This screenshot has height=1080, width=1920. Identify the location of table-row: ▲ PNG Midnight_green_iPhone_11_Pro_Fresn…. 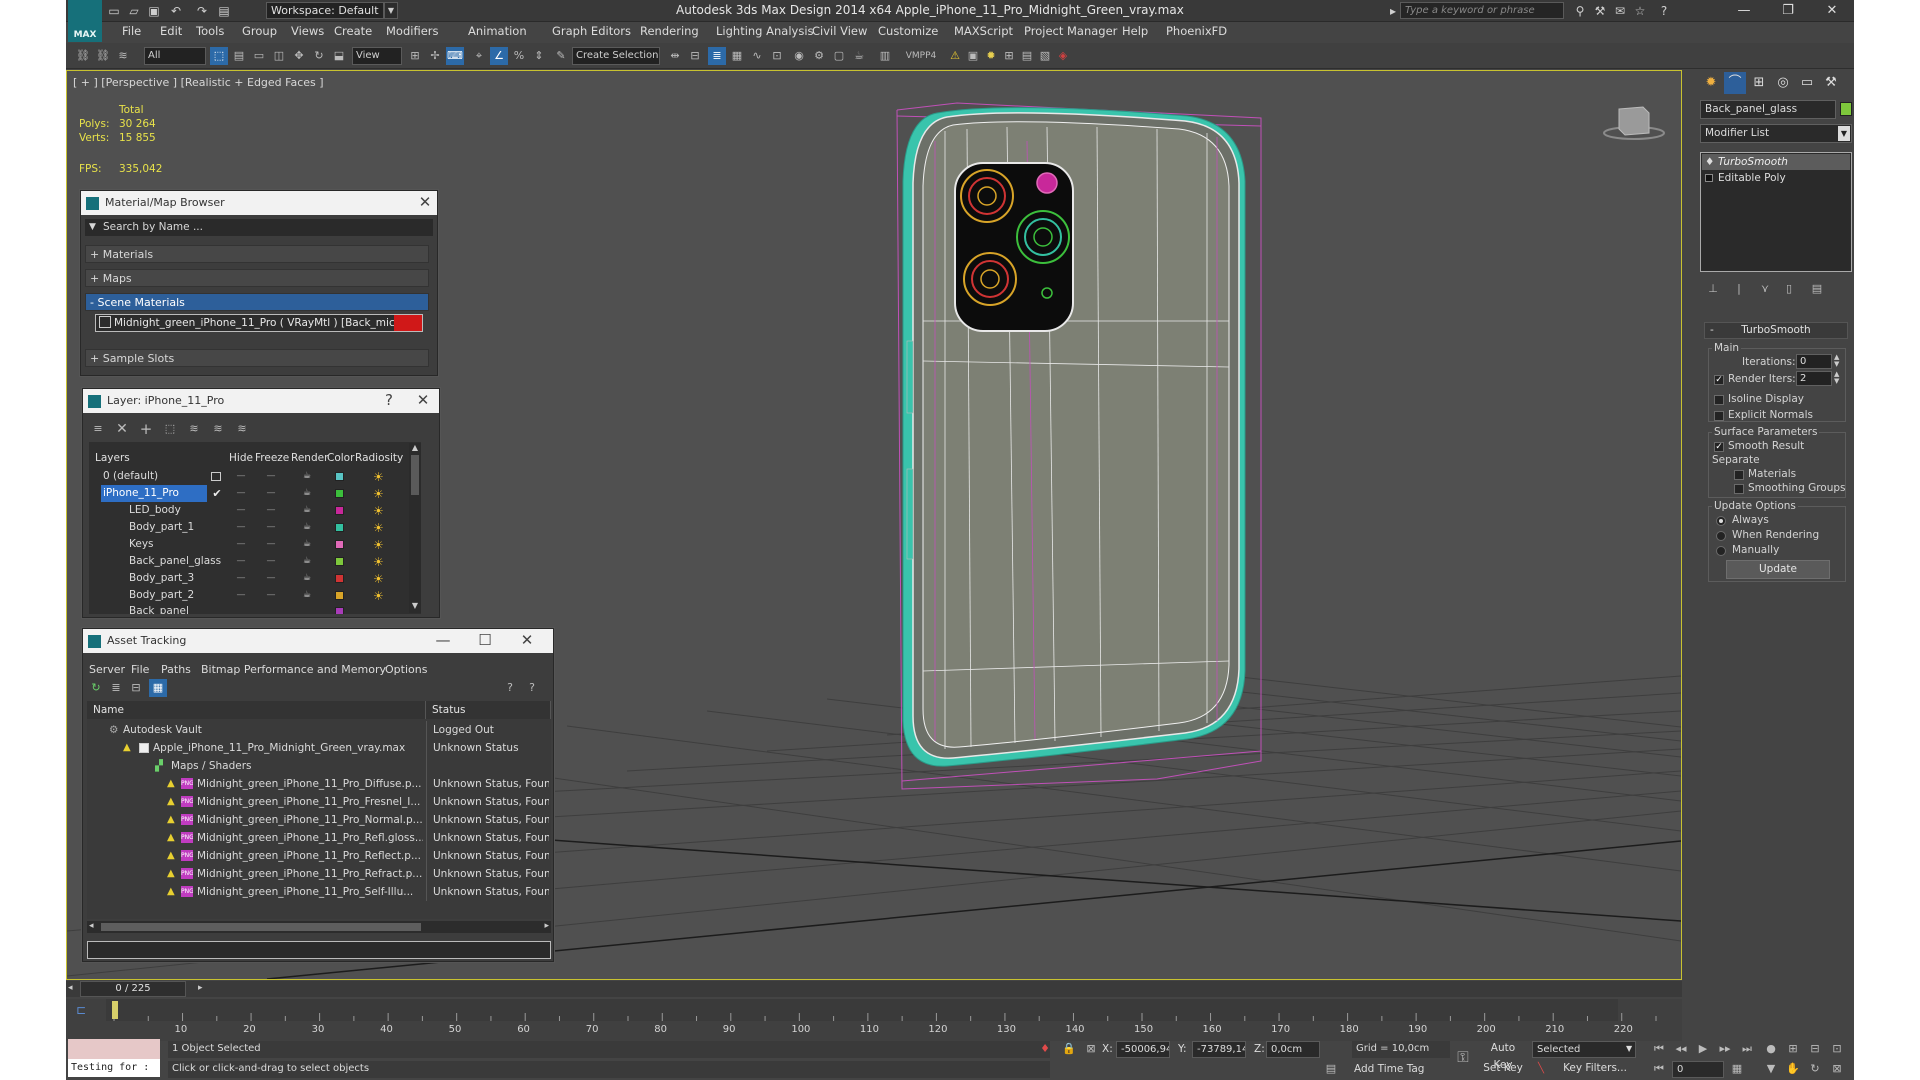
(318, 802).